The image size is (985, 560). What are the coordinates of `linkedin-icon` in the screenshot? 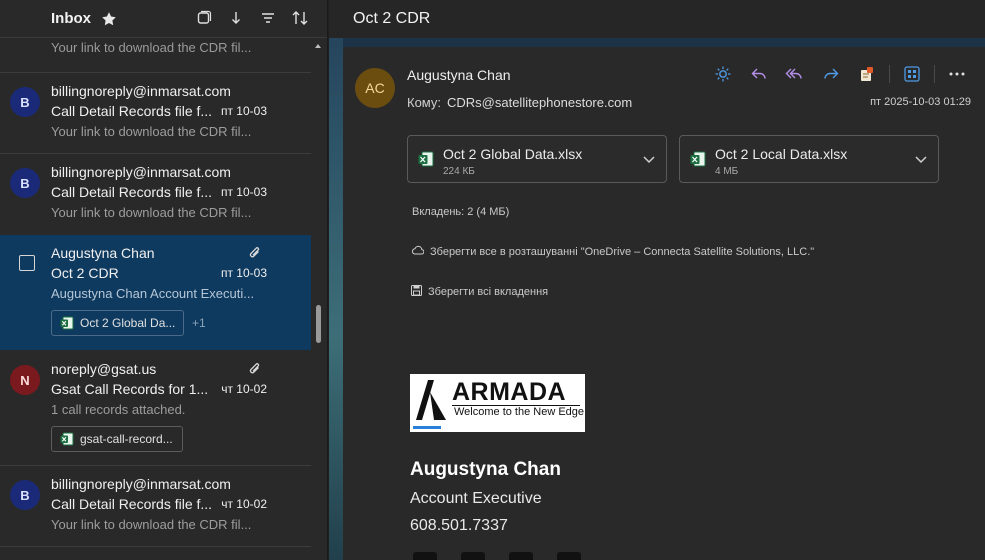 It's located at (473, 556).